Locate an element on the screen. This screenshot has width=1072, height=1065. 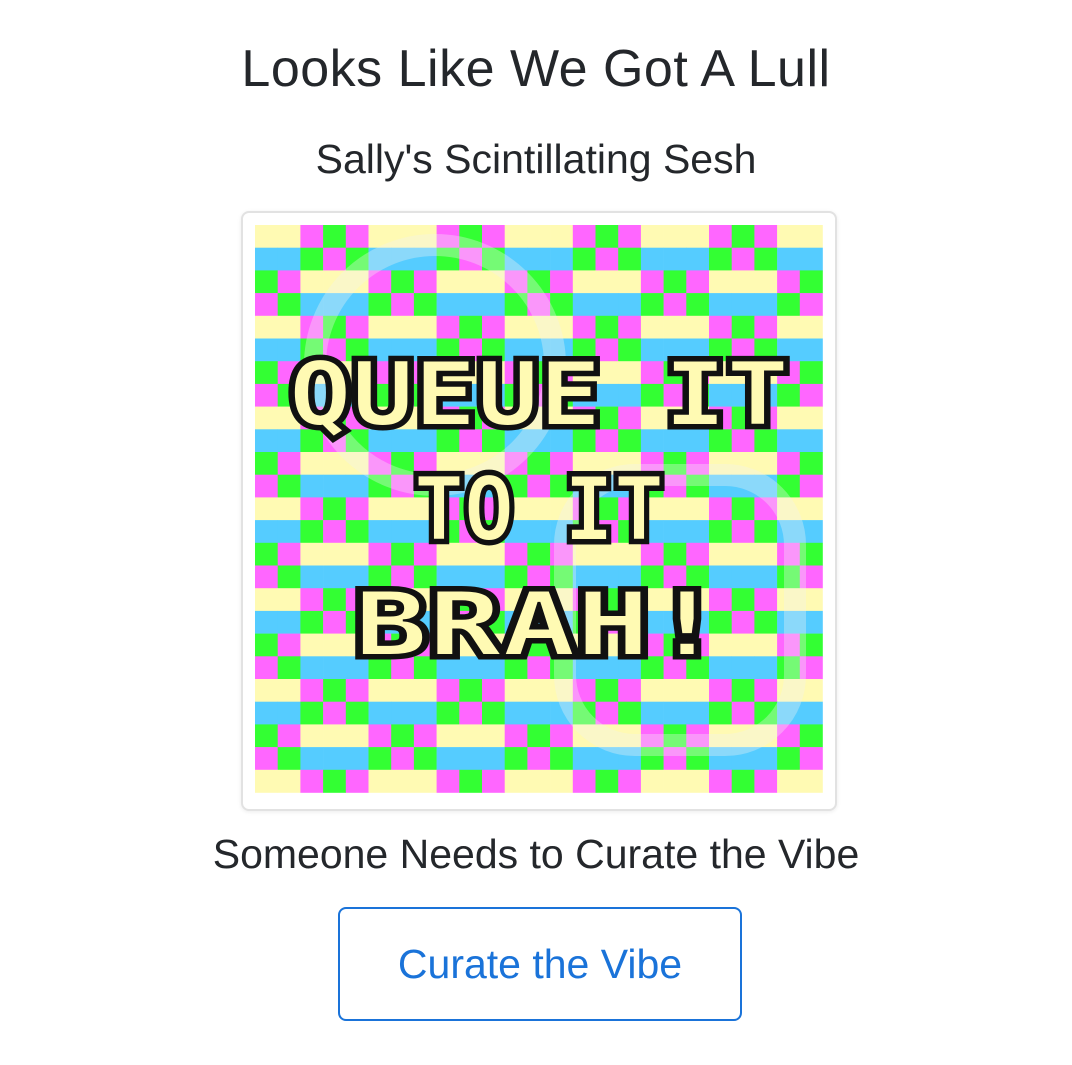
art-text-line-1: TO IT is located at coordinates (539, 509).